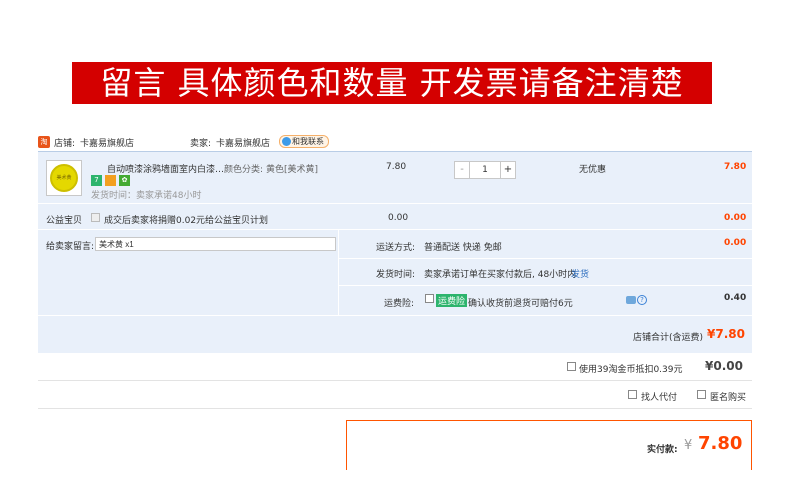 The width and height of the screenshot is (790, 492). What do you see at coordinates (215, 244) in the screenshot?
I see `message-input` at bounding box center [215, 244].